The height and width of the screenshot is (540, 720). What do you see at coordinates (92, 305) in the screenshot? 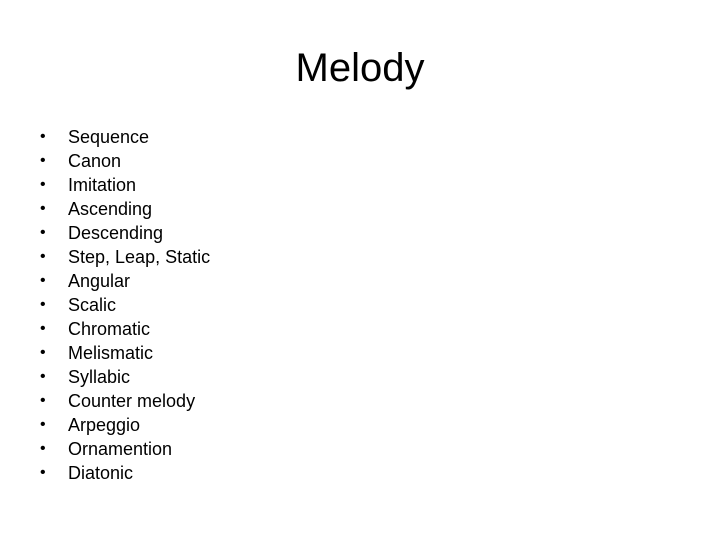
I see `list-item-label: Scalic` at bounding box center [92, 305].